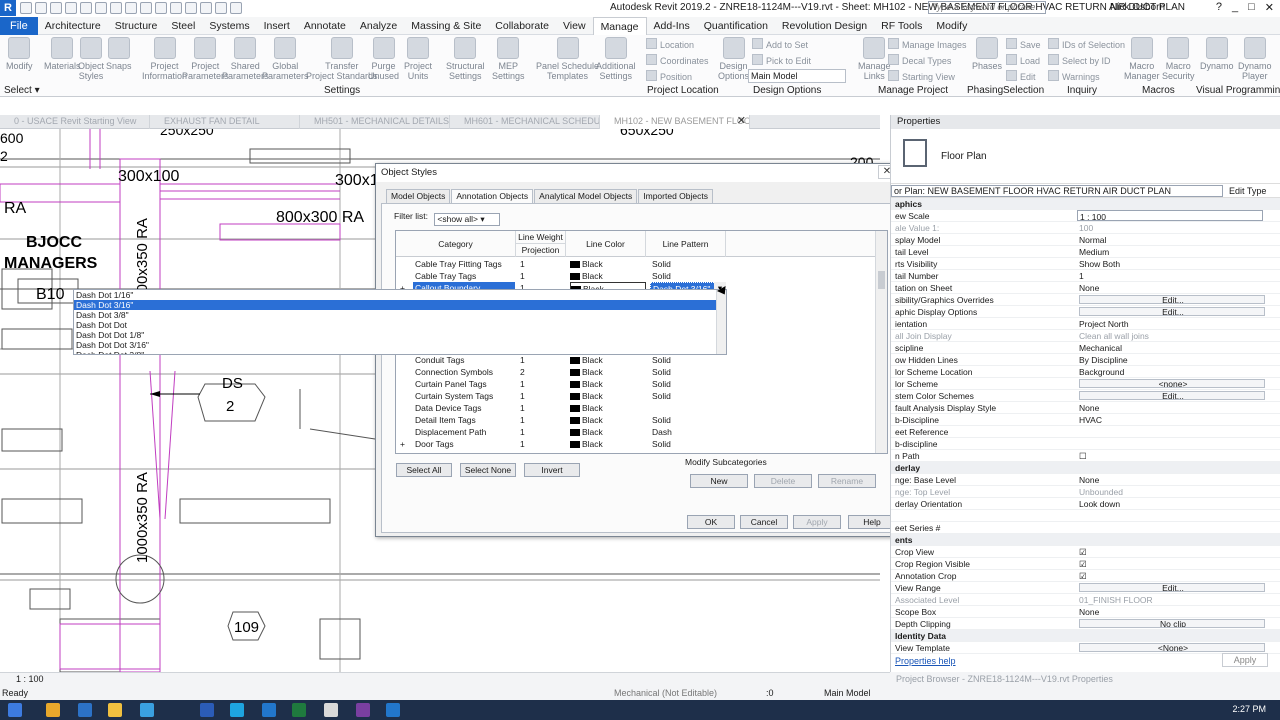 Image resolution: width=1280 pixels, height=720 pixels. Describe the element at coordinates (1172, 383) in the screenshot. I see `property-edit-button: <none>` at that location.